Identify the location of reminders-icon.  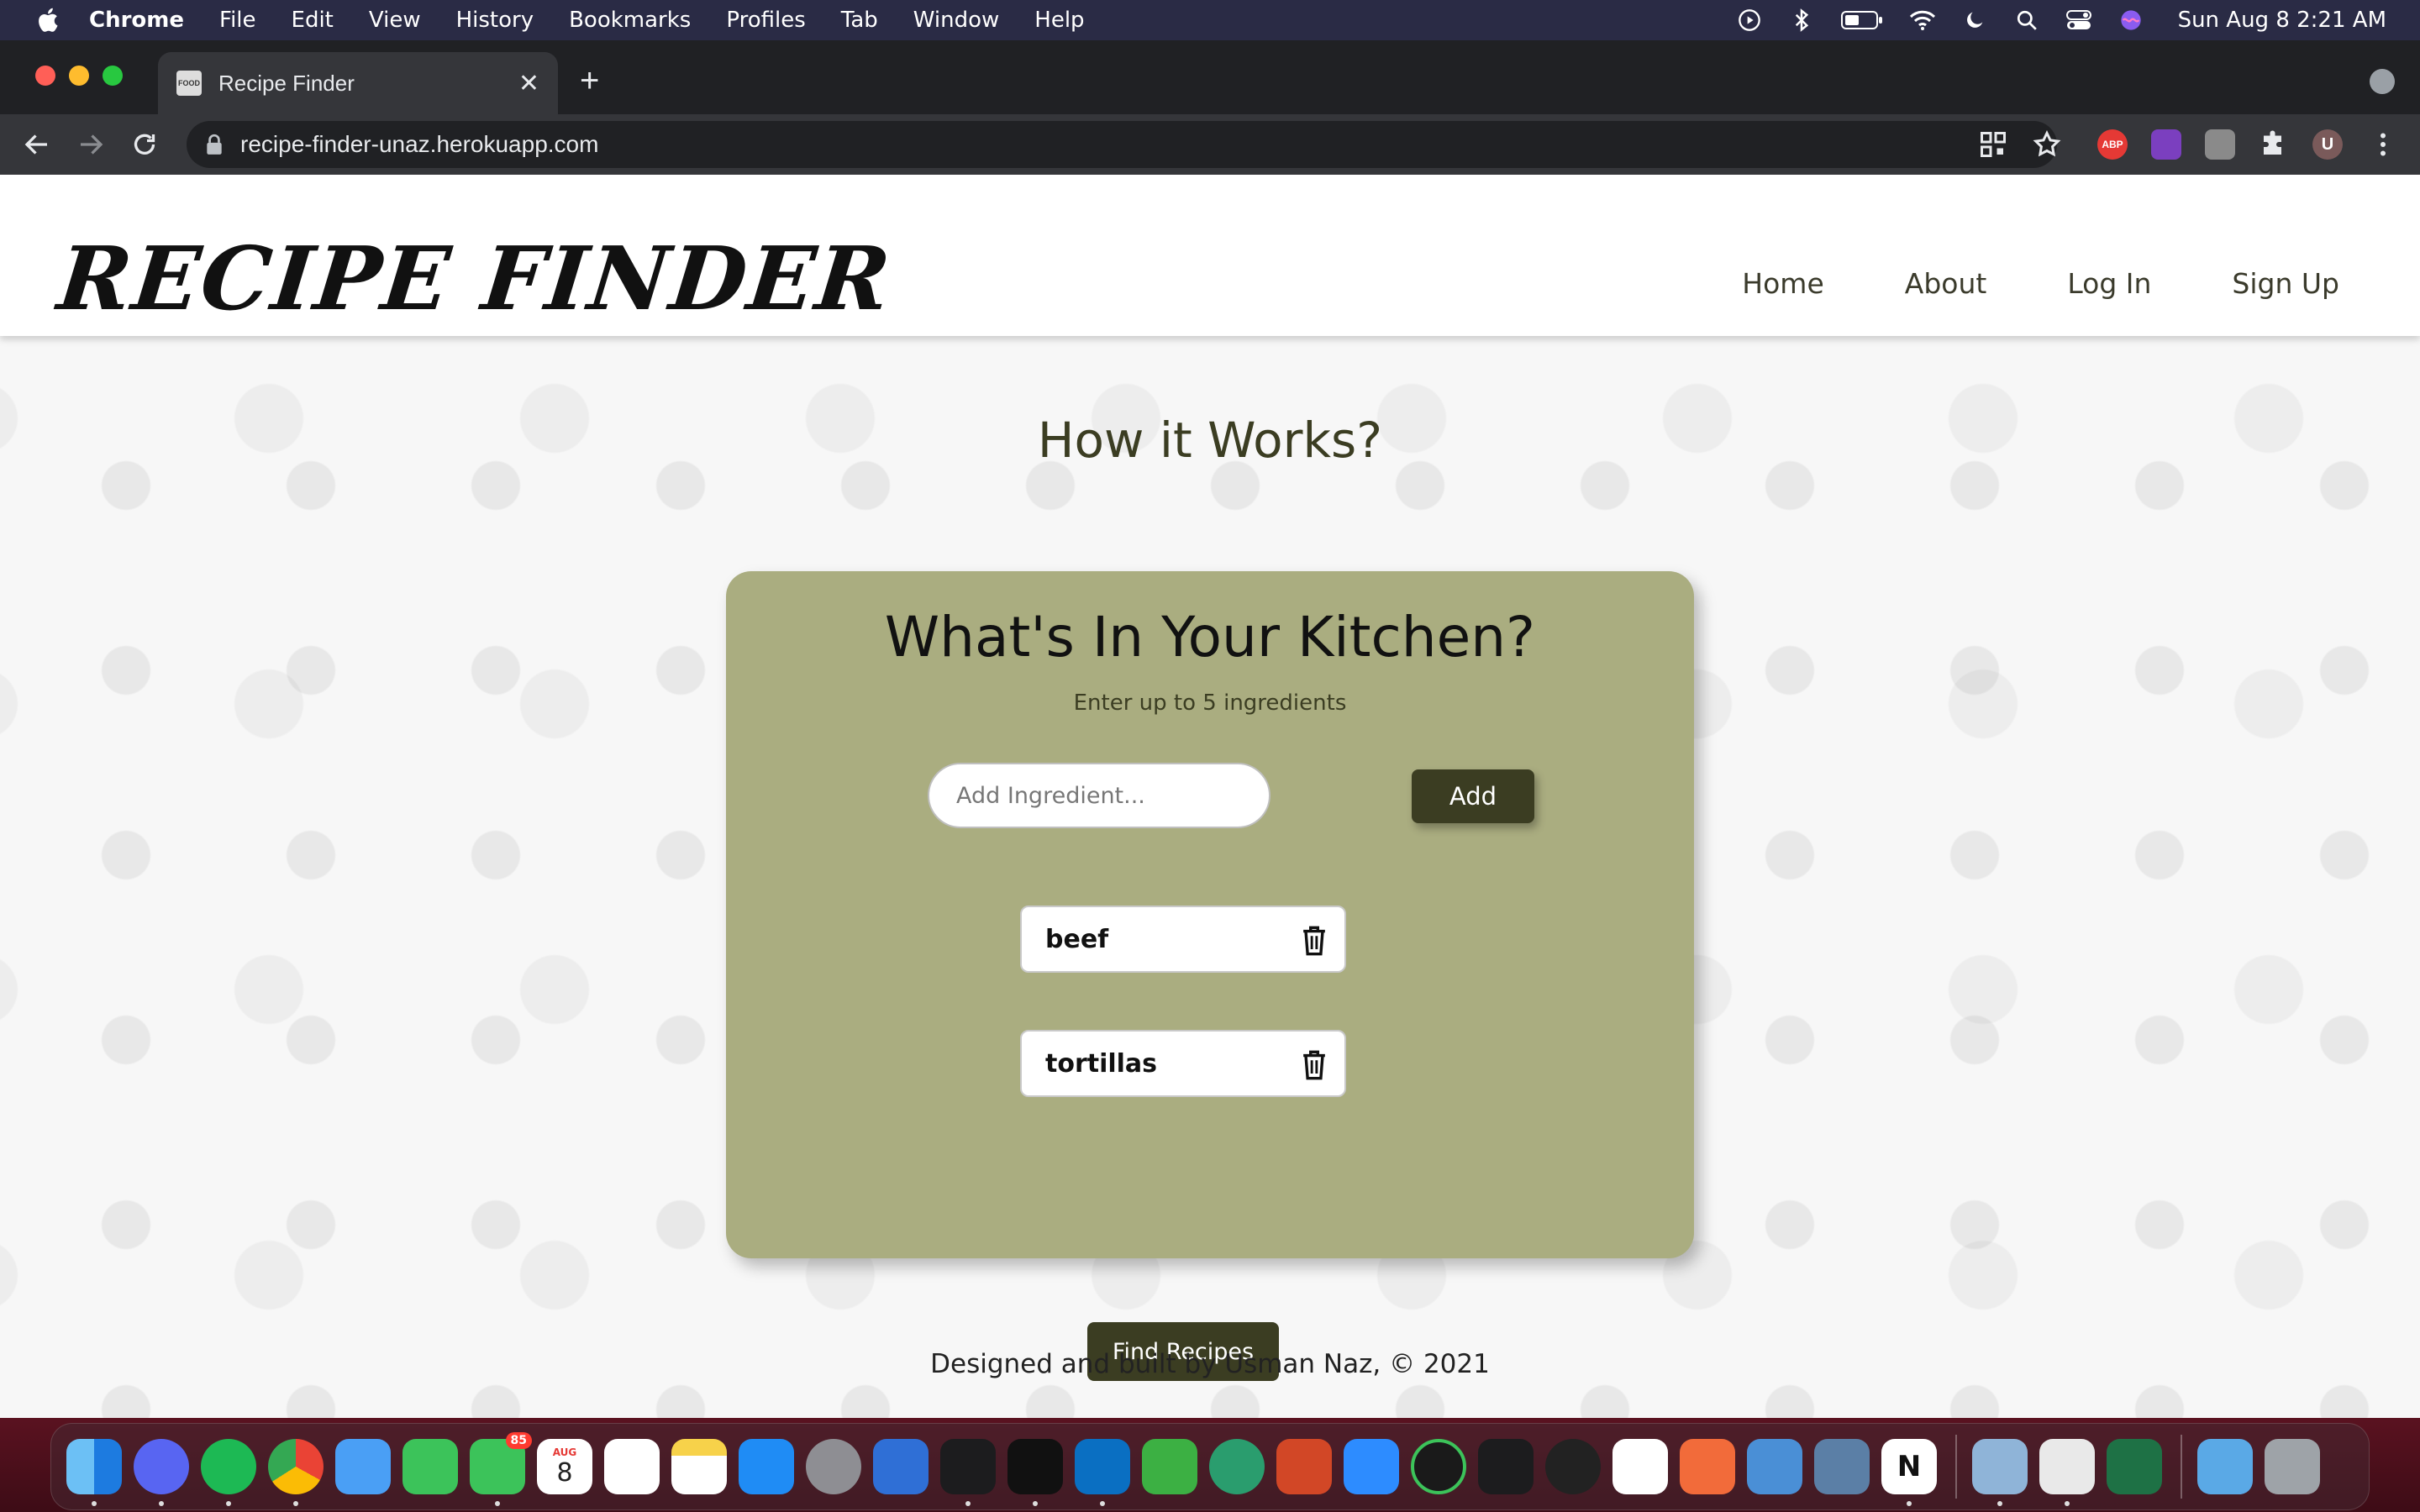
(632, 1466).